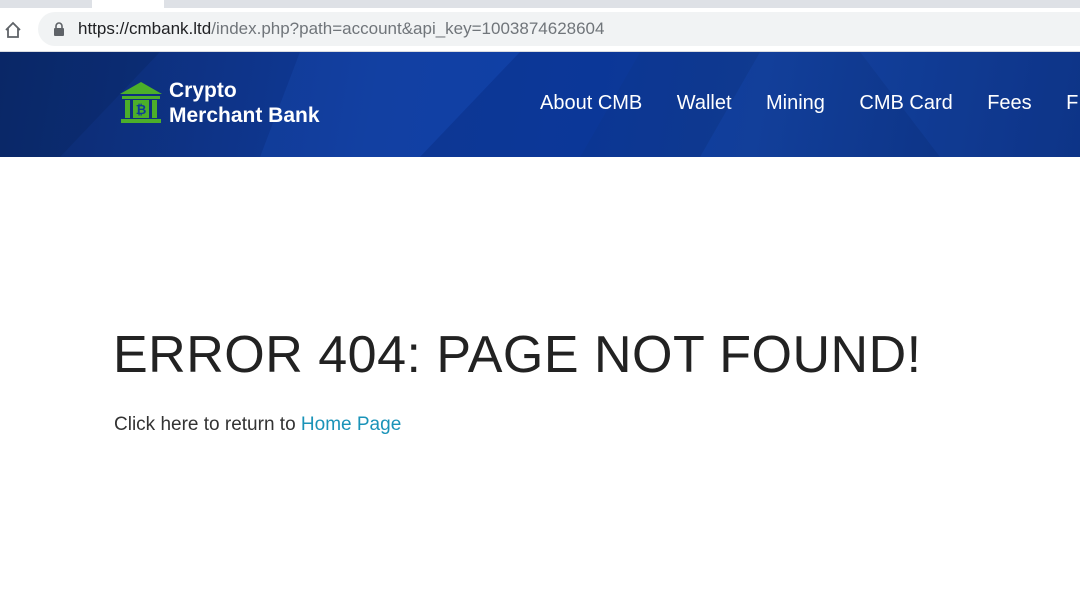  I want to click on nav-about-cmb: About CMB, so click(591, 103).